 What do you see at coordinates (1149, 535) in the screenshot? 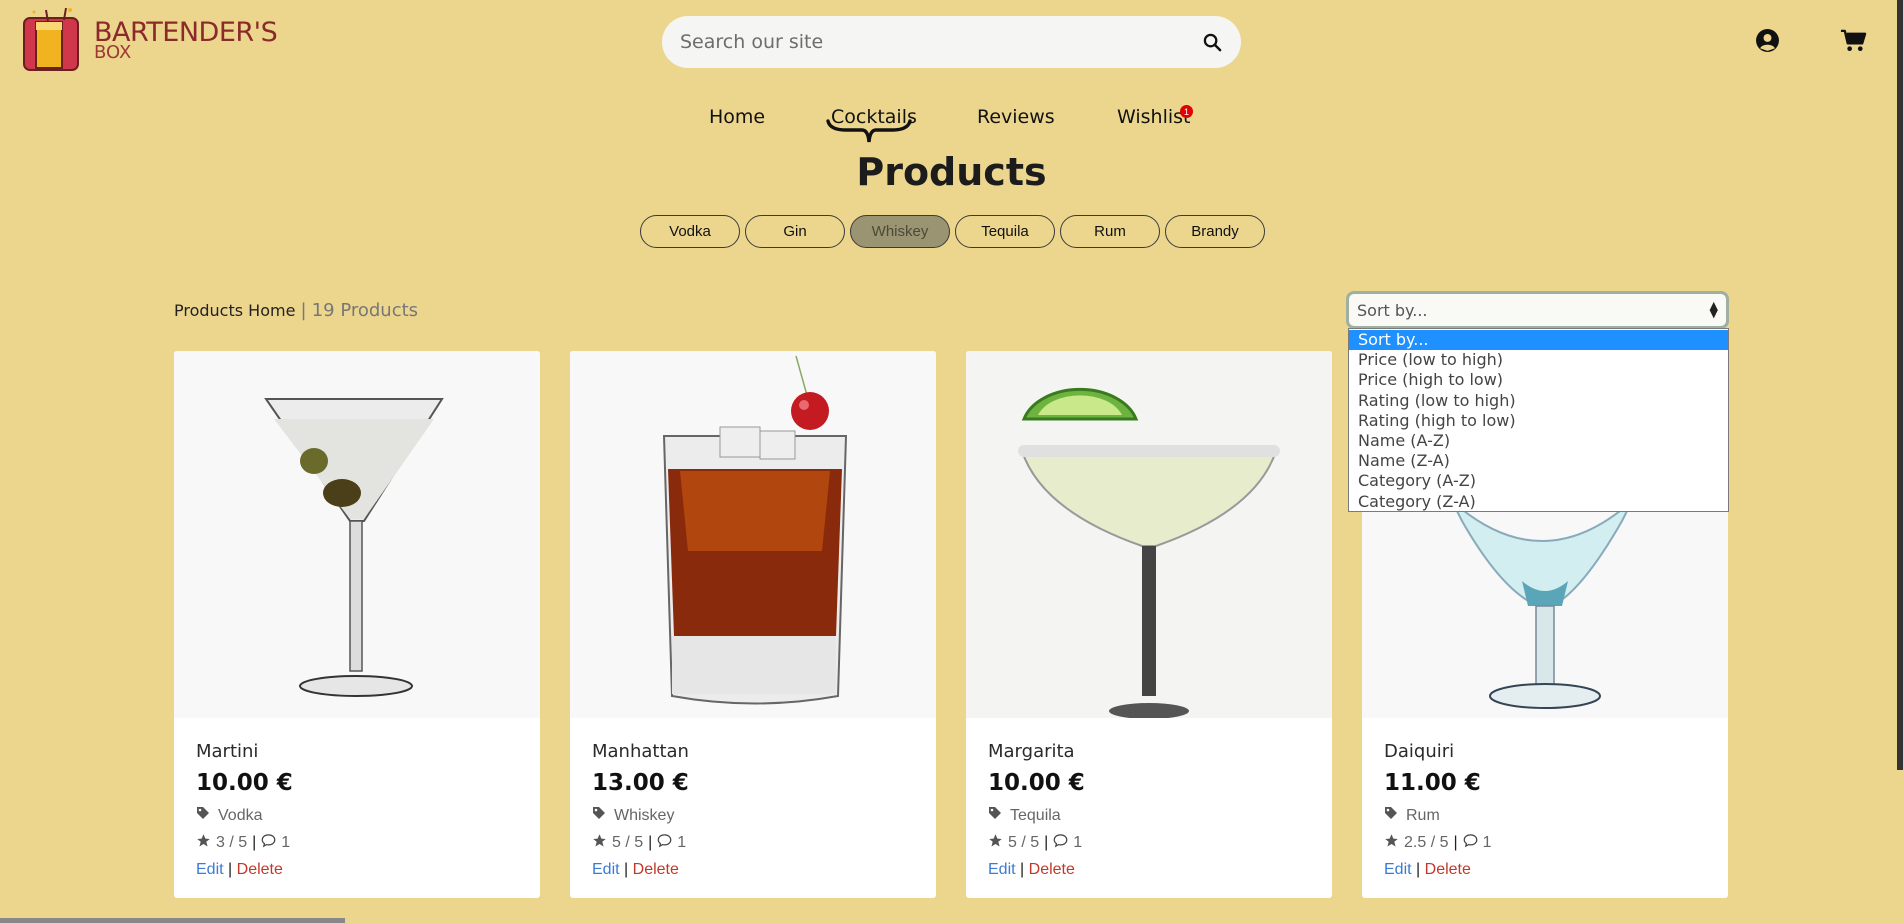
I see `product-image-margarita` at bounding box center [1149, 535].